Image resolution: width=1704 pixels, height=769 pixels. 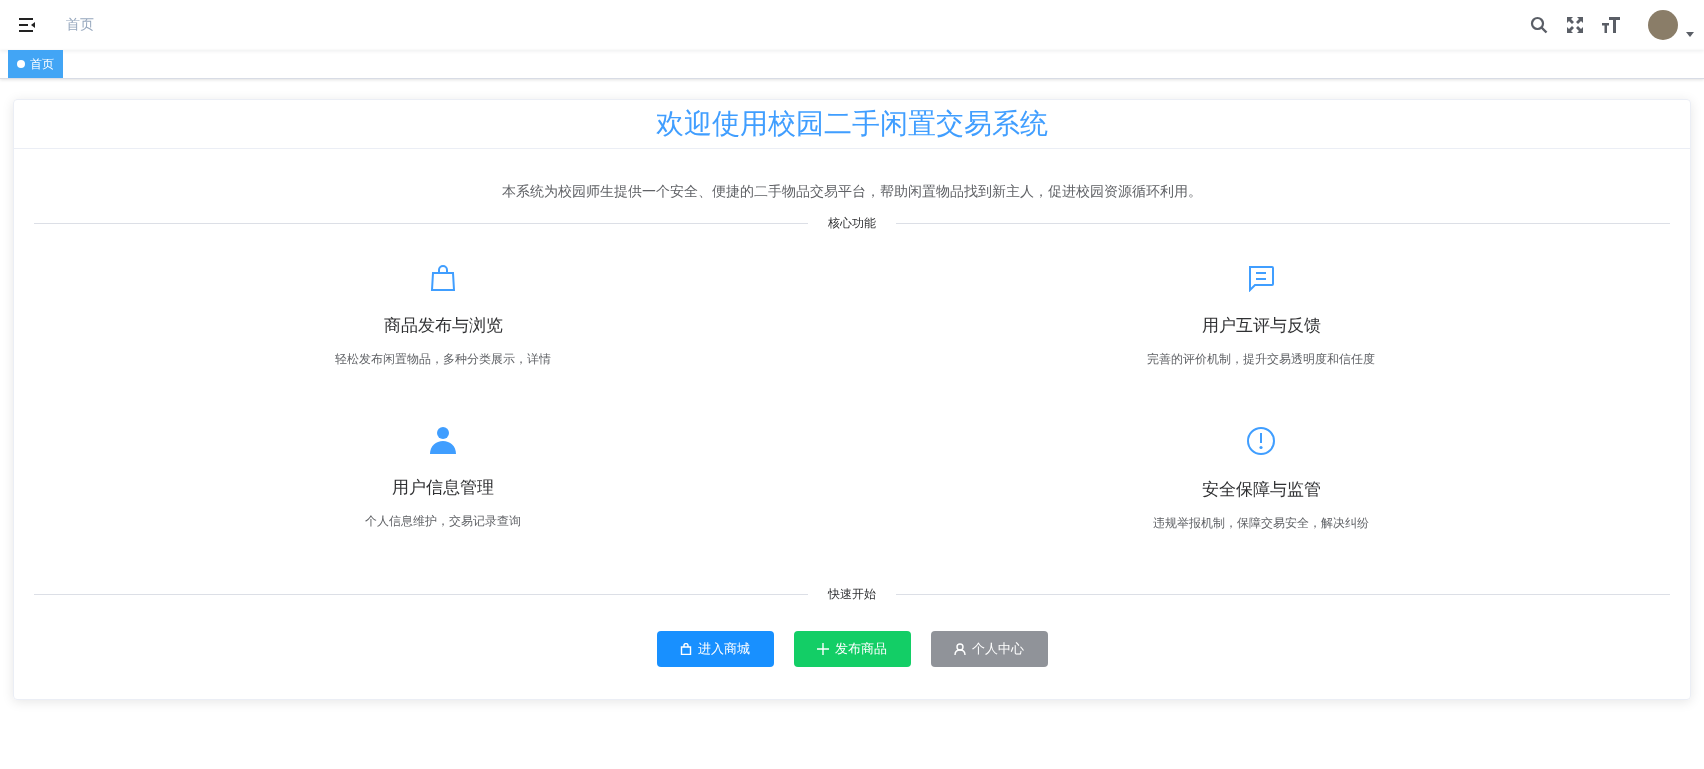 I want to click on shopping-bag-icon, so click(x=443, y=278).